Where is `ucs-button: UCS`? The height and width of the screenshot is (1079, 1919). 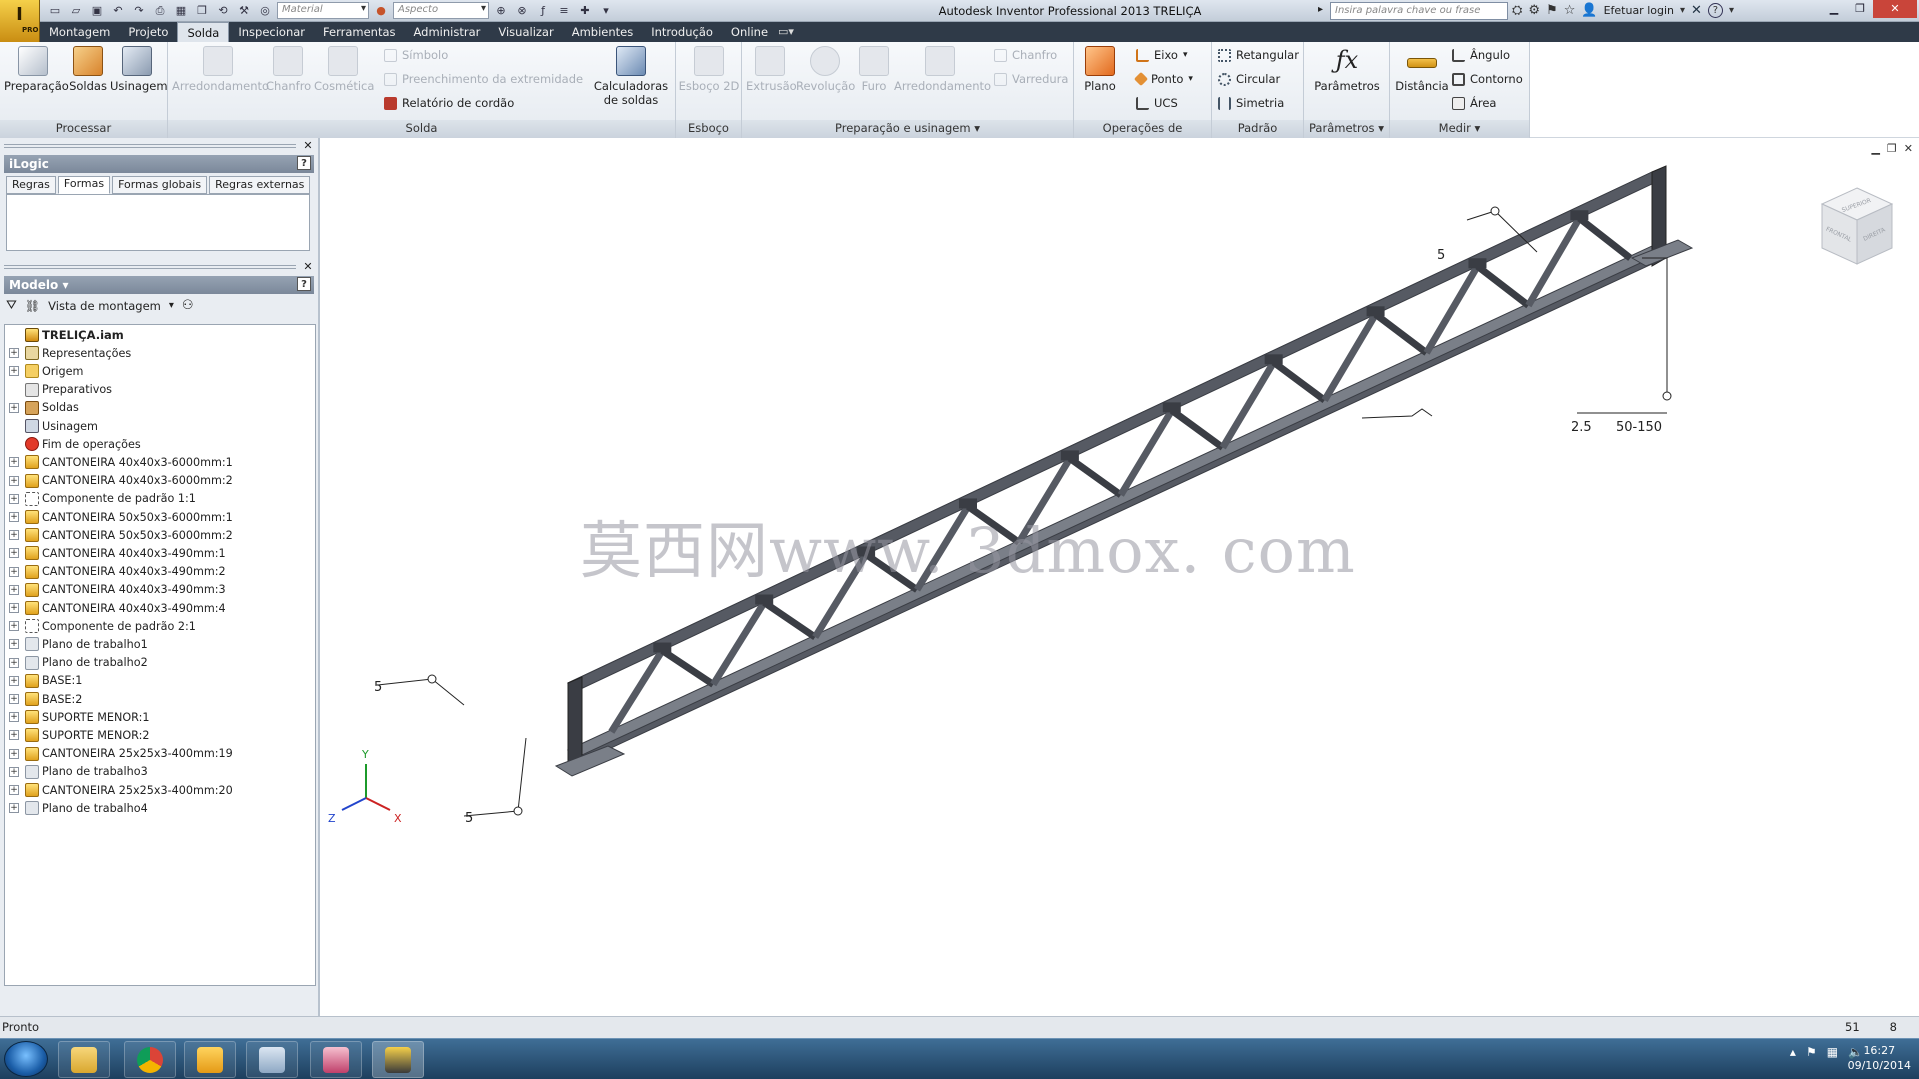
ucs-button: UCS is located at coordinates (1157, 103).